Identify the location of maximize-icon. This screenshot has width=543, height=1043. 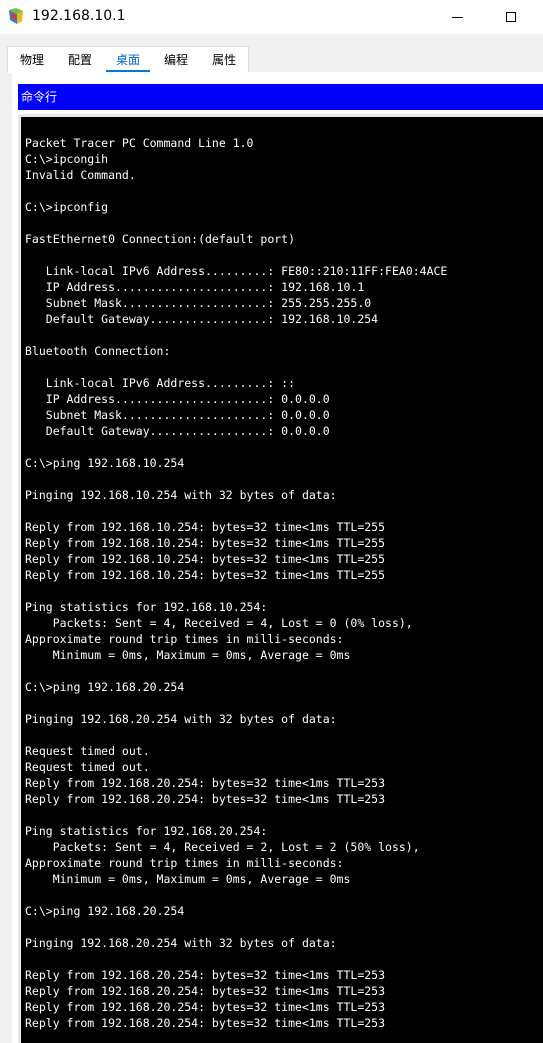
(511, 17).